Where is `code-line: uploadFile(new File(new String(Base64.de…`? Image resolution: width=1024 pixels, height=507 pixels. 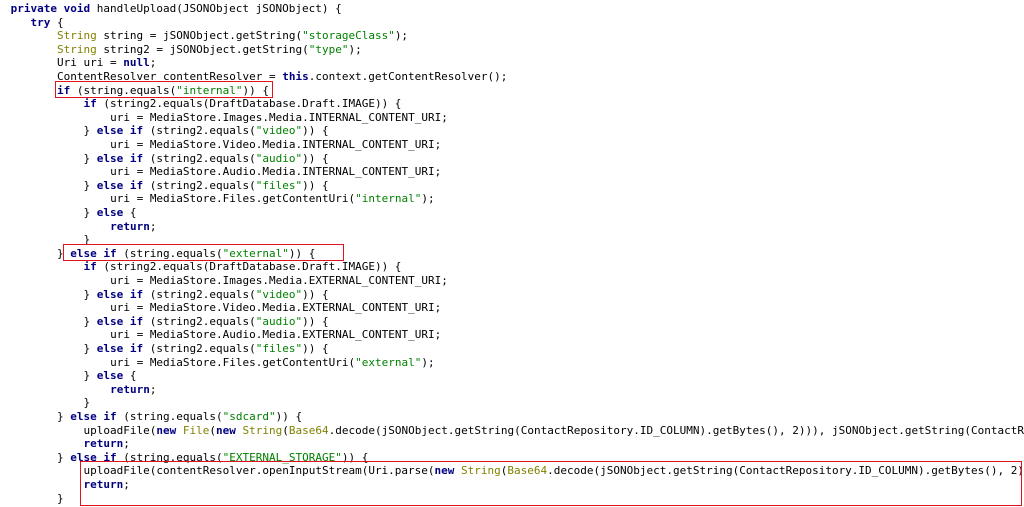 code-line: uploadFile(new File(new String(Base64.de… is located at coordinates (554, 431).